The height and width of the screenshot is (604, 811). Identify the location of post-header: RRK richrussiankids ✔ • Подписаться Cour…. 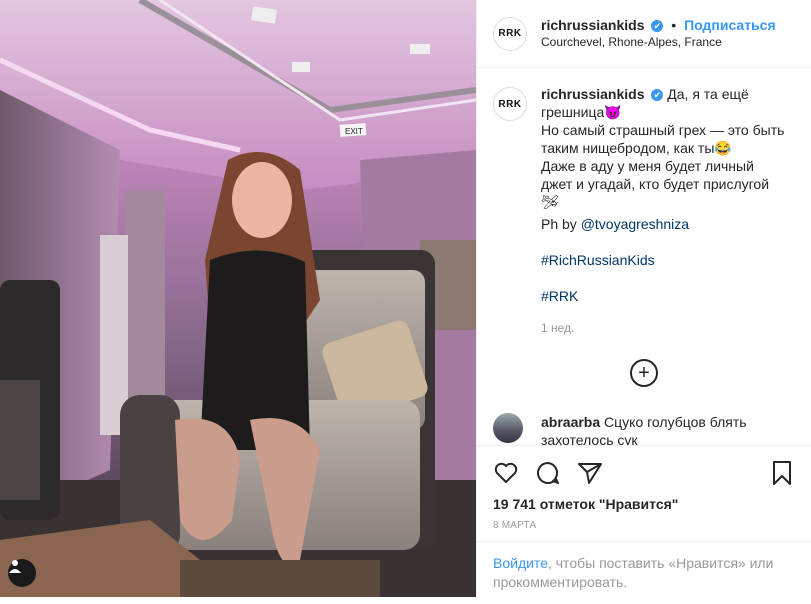
(644, 34).